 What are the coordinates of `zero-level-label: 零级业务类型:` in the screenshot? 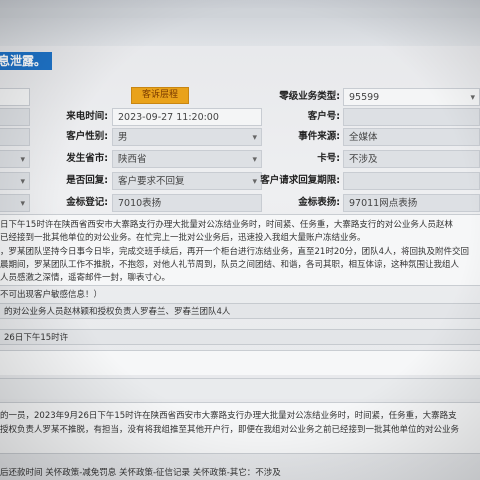 It's located at (309, 96).